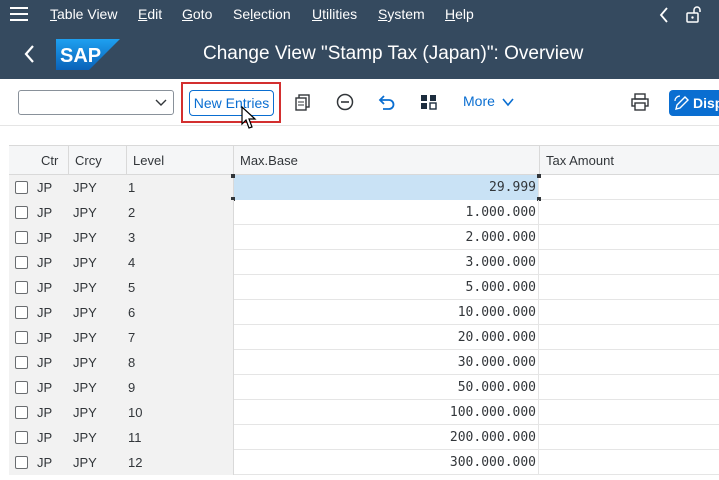 This screenshot has height=480, width=719. I want to click on display-button-label: Disp, so click(706, 103).